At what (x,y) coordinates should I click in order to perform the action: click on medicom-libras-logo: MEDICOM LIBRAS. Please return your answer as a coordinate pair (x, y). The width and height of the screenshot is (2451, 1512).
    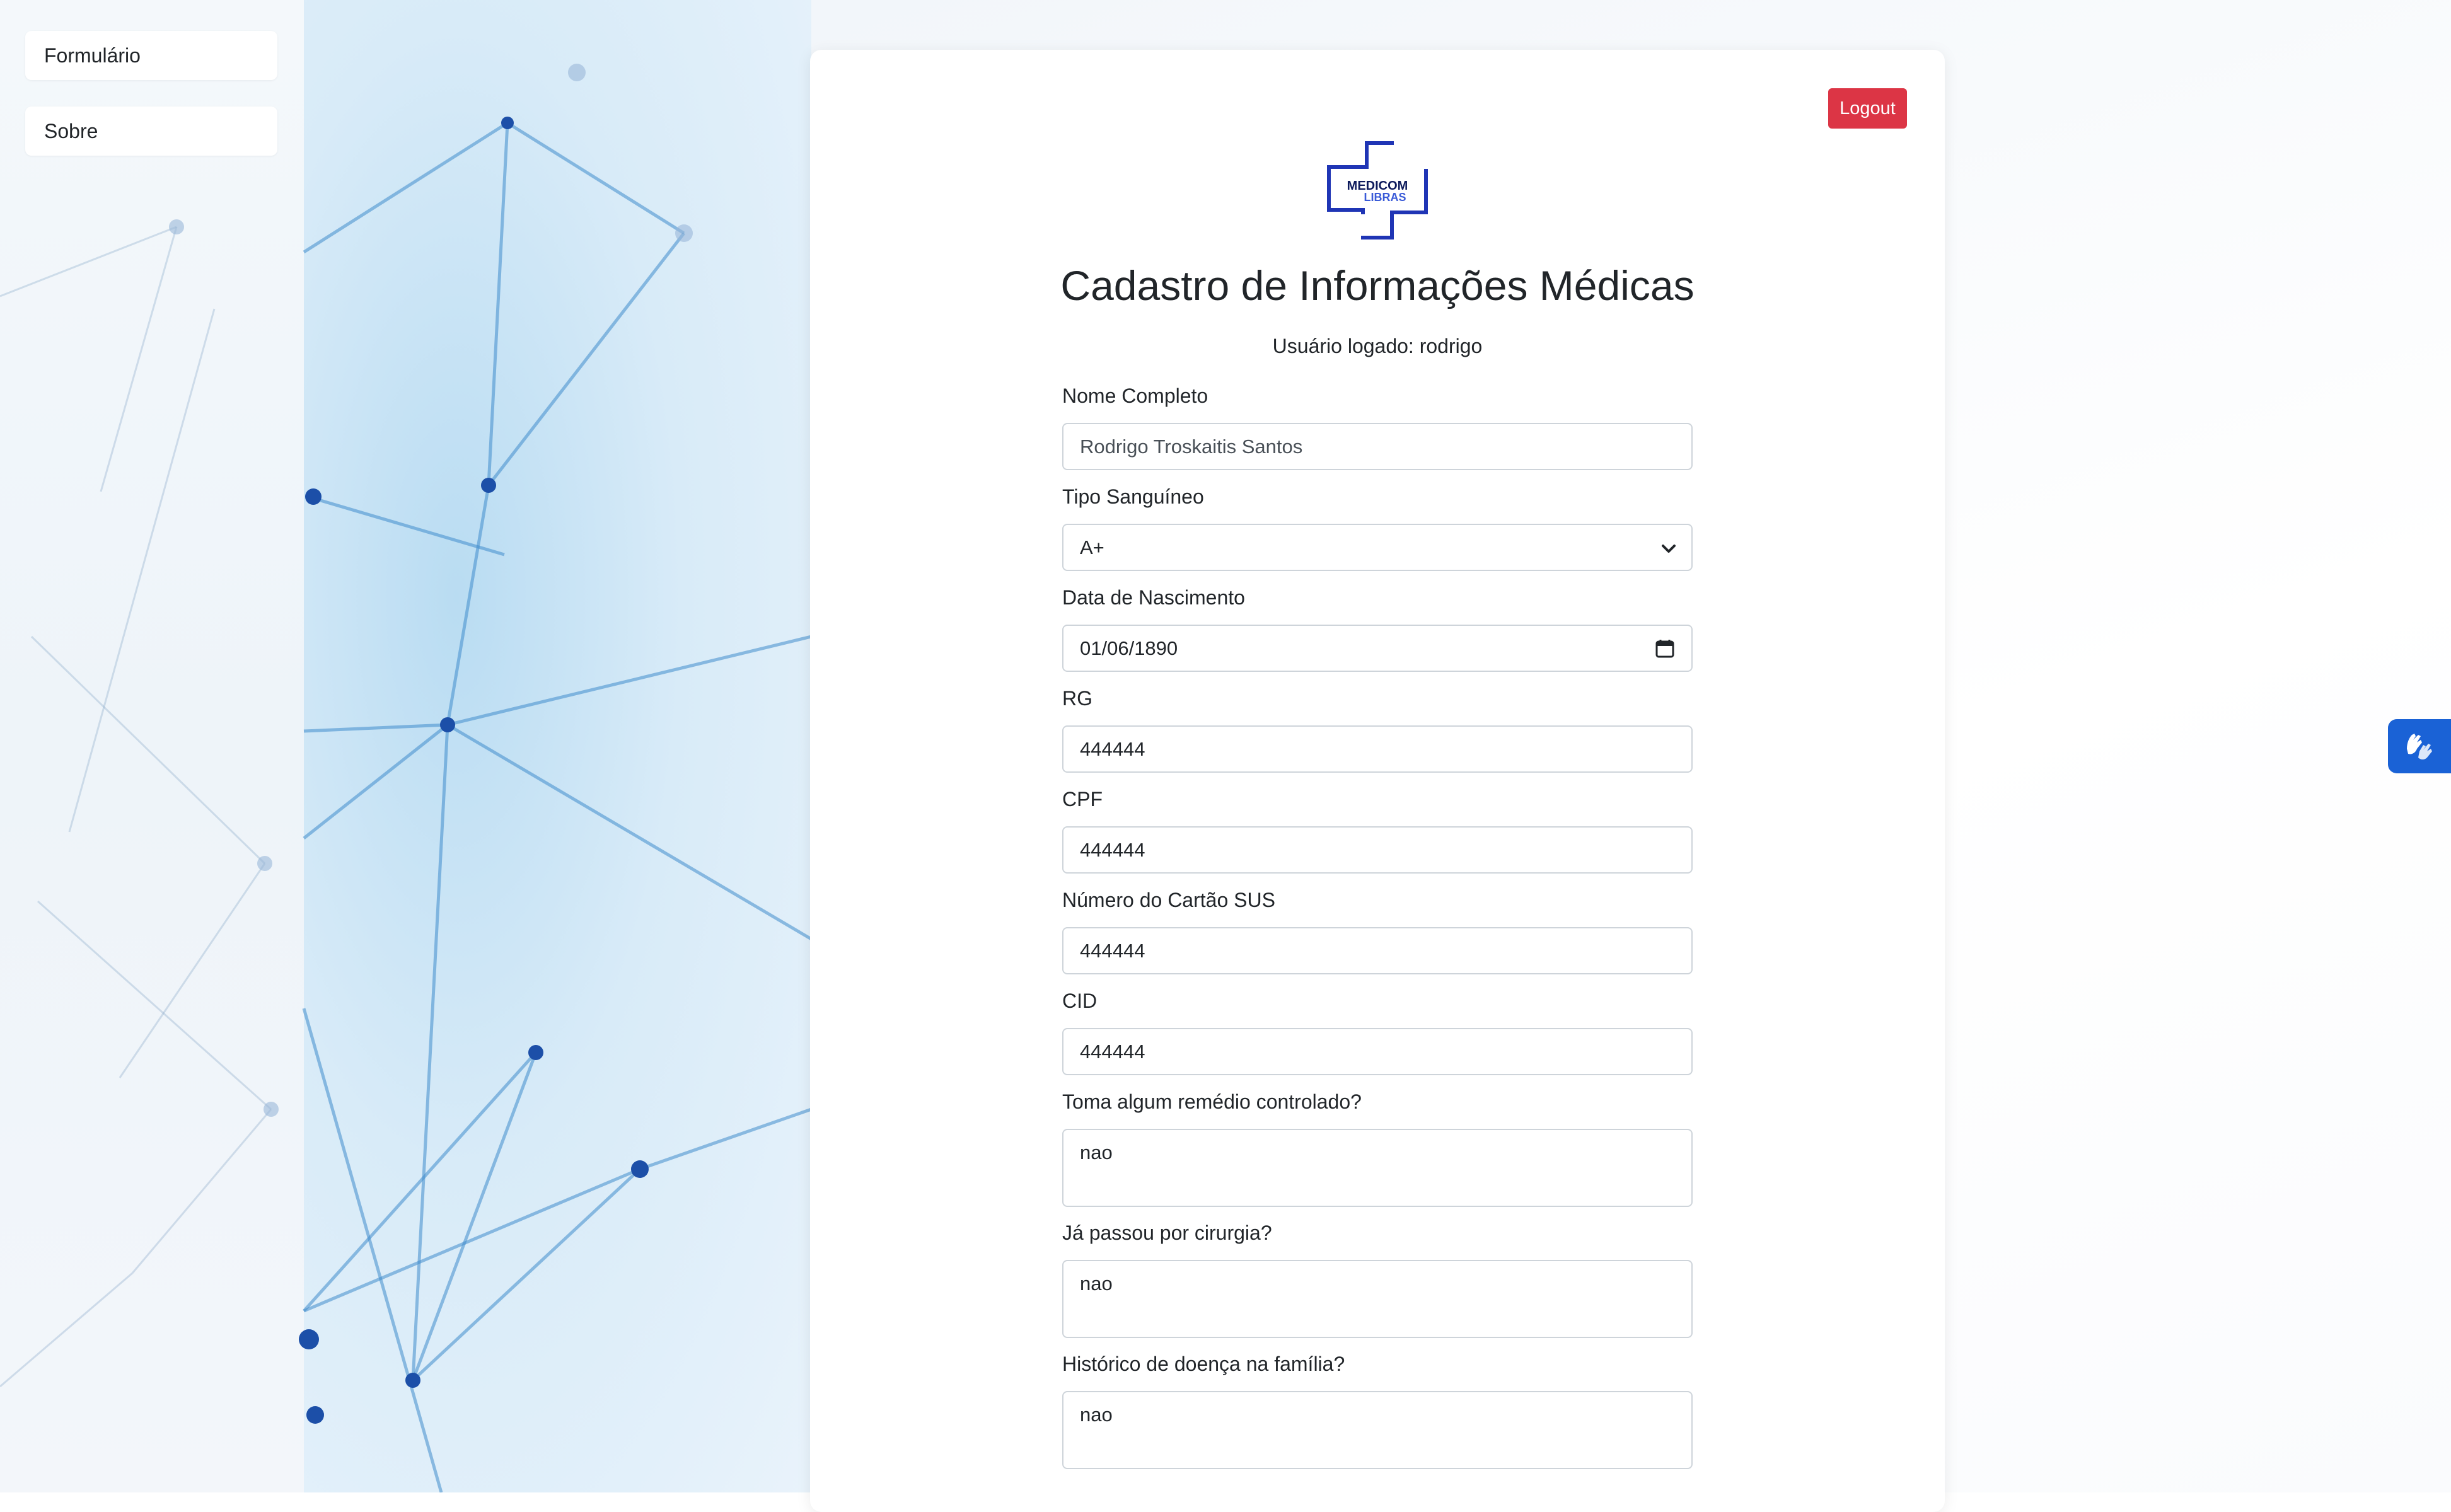
    Looking at the image, I should click on (1377, 190).